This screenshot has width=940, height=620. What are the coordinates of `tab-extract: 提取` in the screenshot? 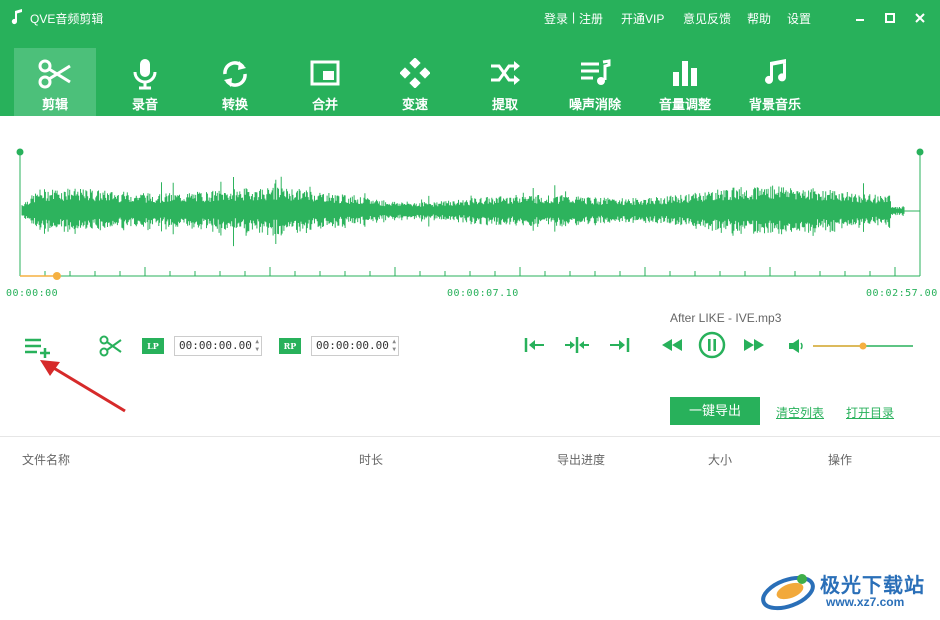 It's located at (505, 82).